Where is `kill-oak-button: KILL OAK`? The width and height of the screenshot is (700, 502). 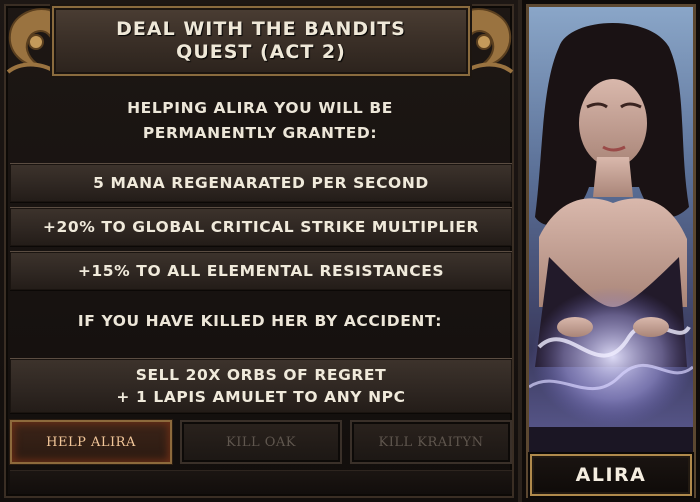 kill-oak-button: KILL OAK is located at coordinates (261, 442).